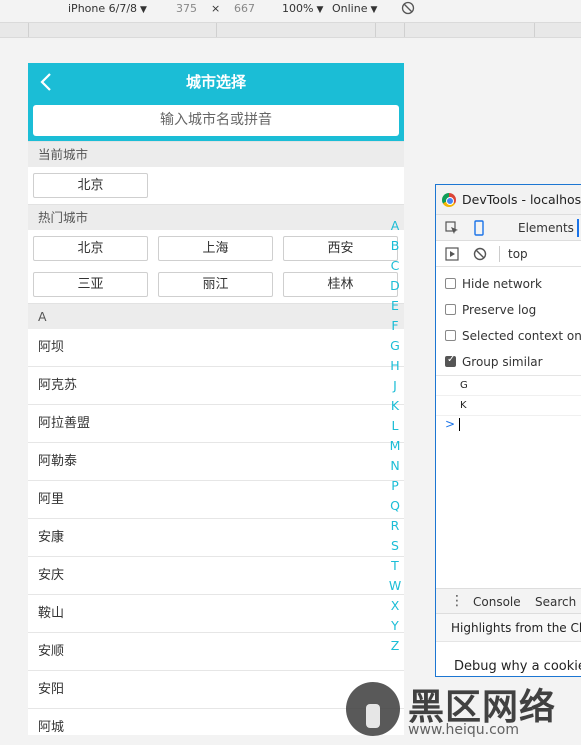 The image size is (581, 745). I want to click on list-item: 阿克苏, so click(216, 386).